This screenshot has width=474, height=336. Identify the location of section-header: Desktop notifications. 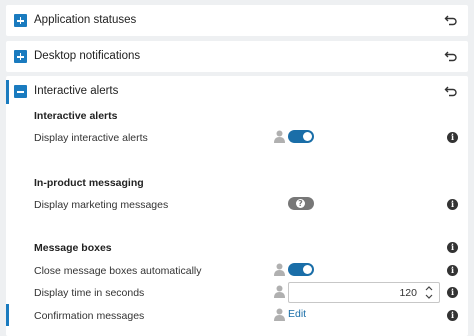
(237, 56).